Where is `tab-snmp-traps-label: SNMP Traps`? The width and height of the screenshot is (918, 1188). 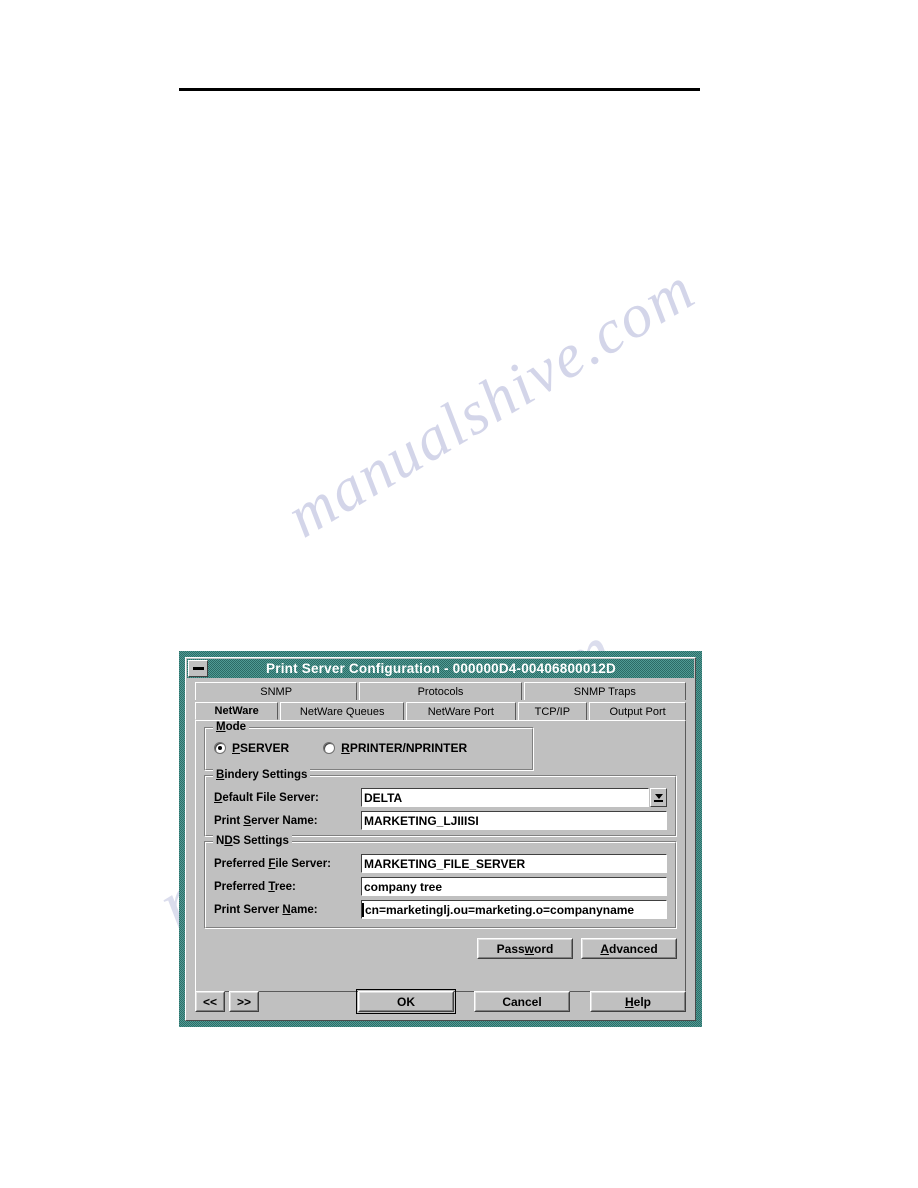 tab-snmp-traps-label: SNMP Traps is located at coordinates (604, 691).